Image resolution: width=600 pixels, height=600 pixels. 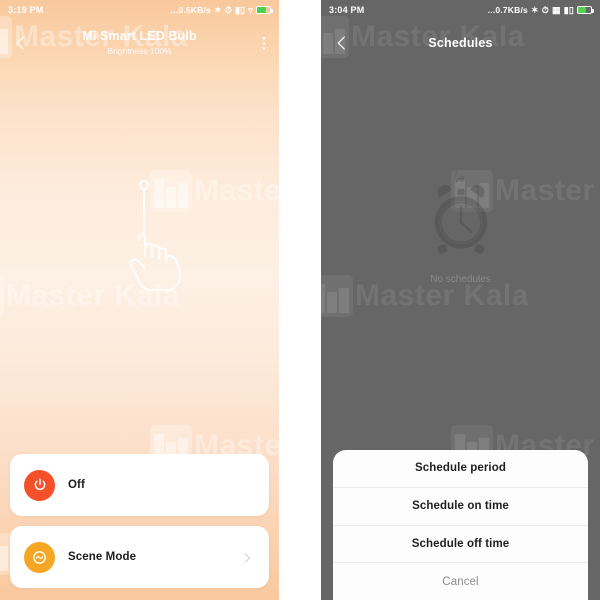 What do you see at coordinates (250, 9) in the screenshot?
I see `wifi-icon: ▿` at bounding box center [250, 9].